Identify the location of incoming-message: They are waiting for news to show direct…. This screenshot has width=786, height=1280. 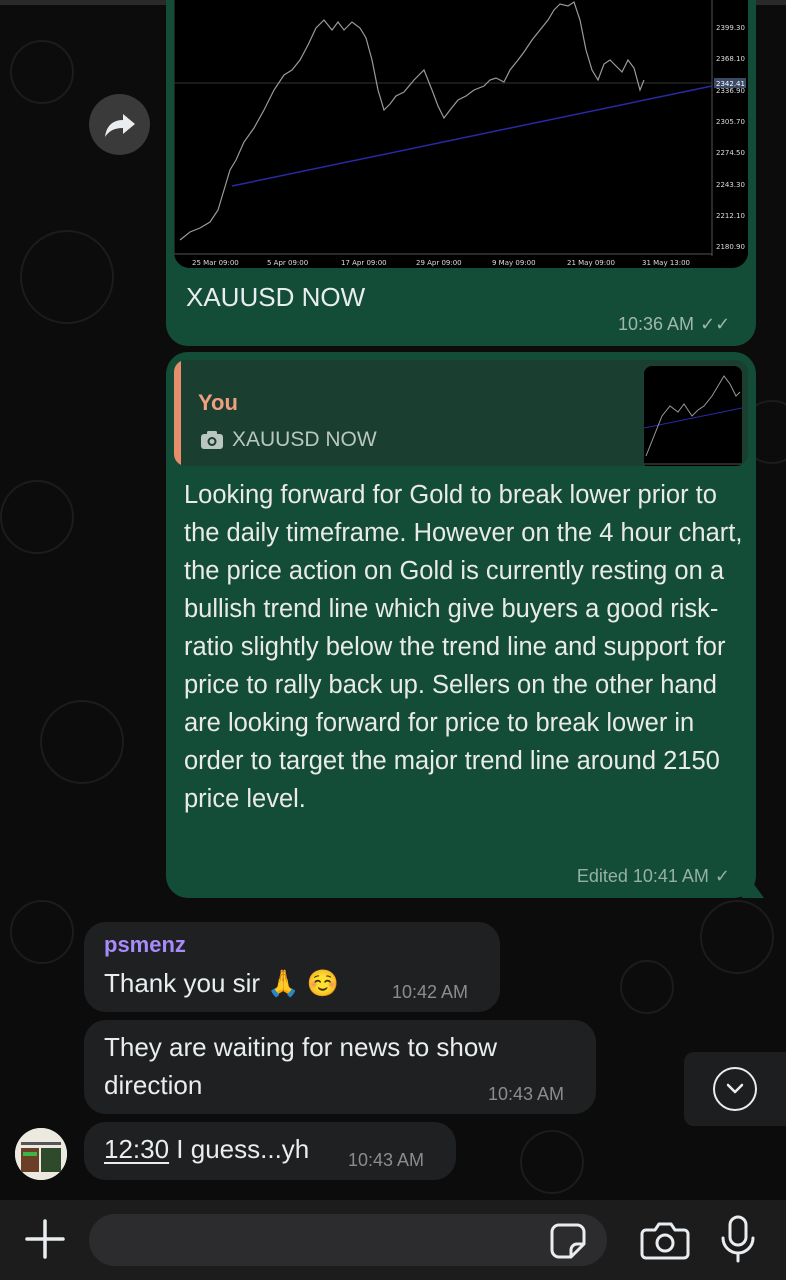
(340, 1067).